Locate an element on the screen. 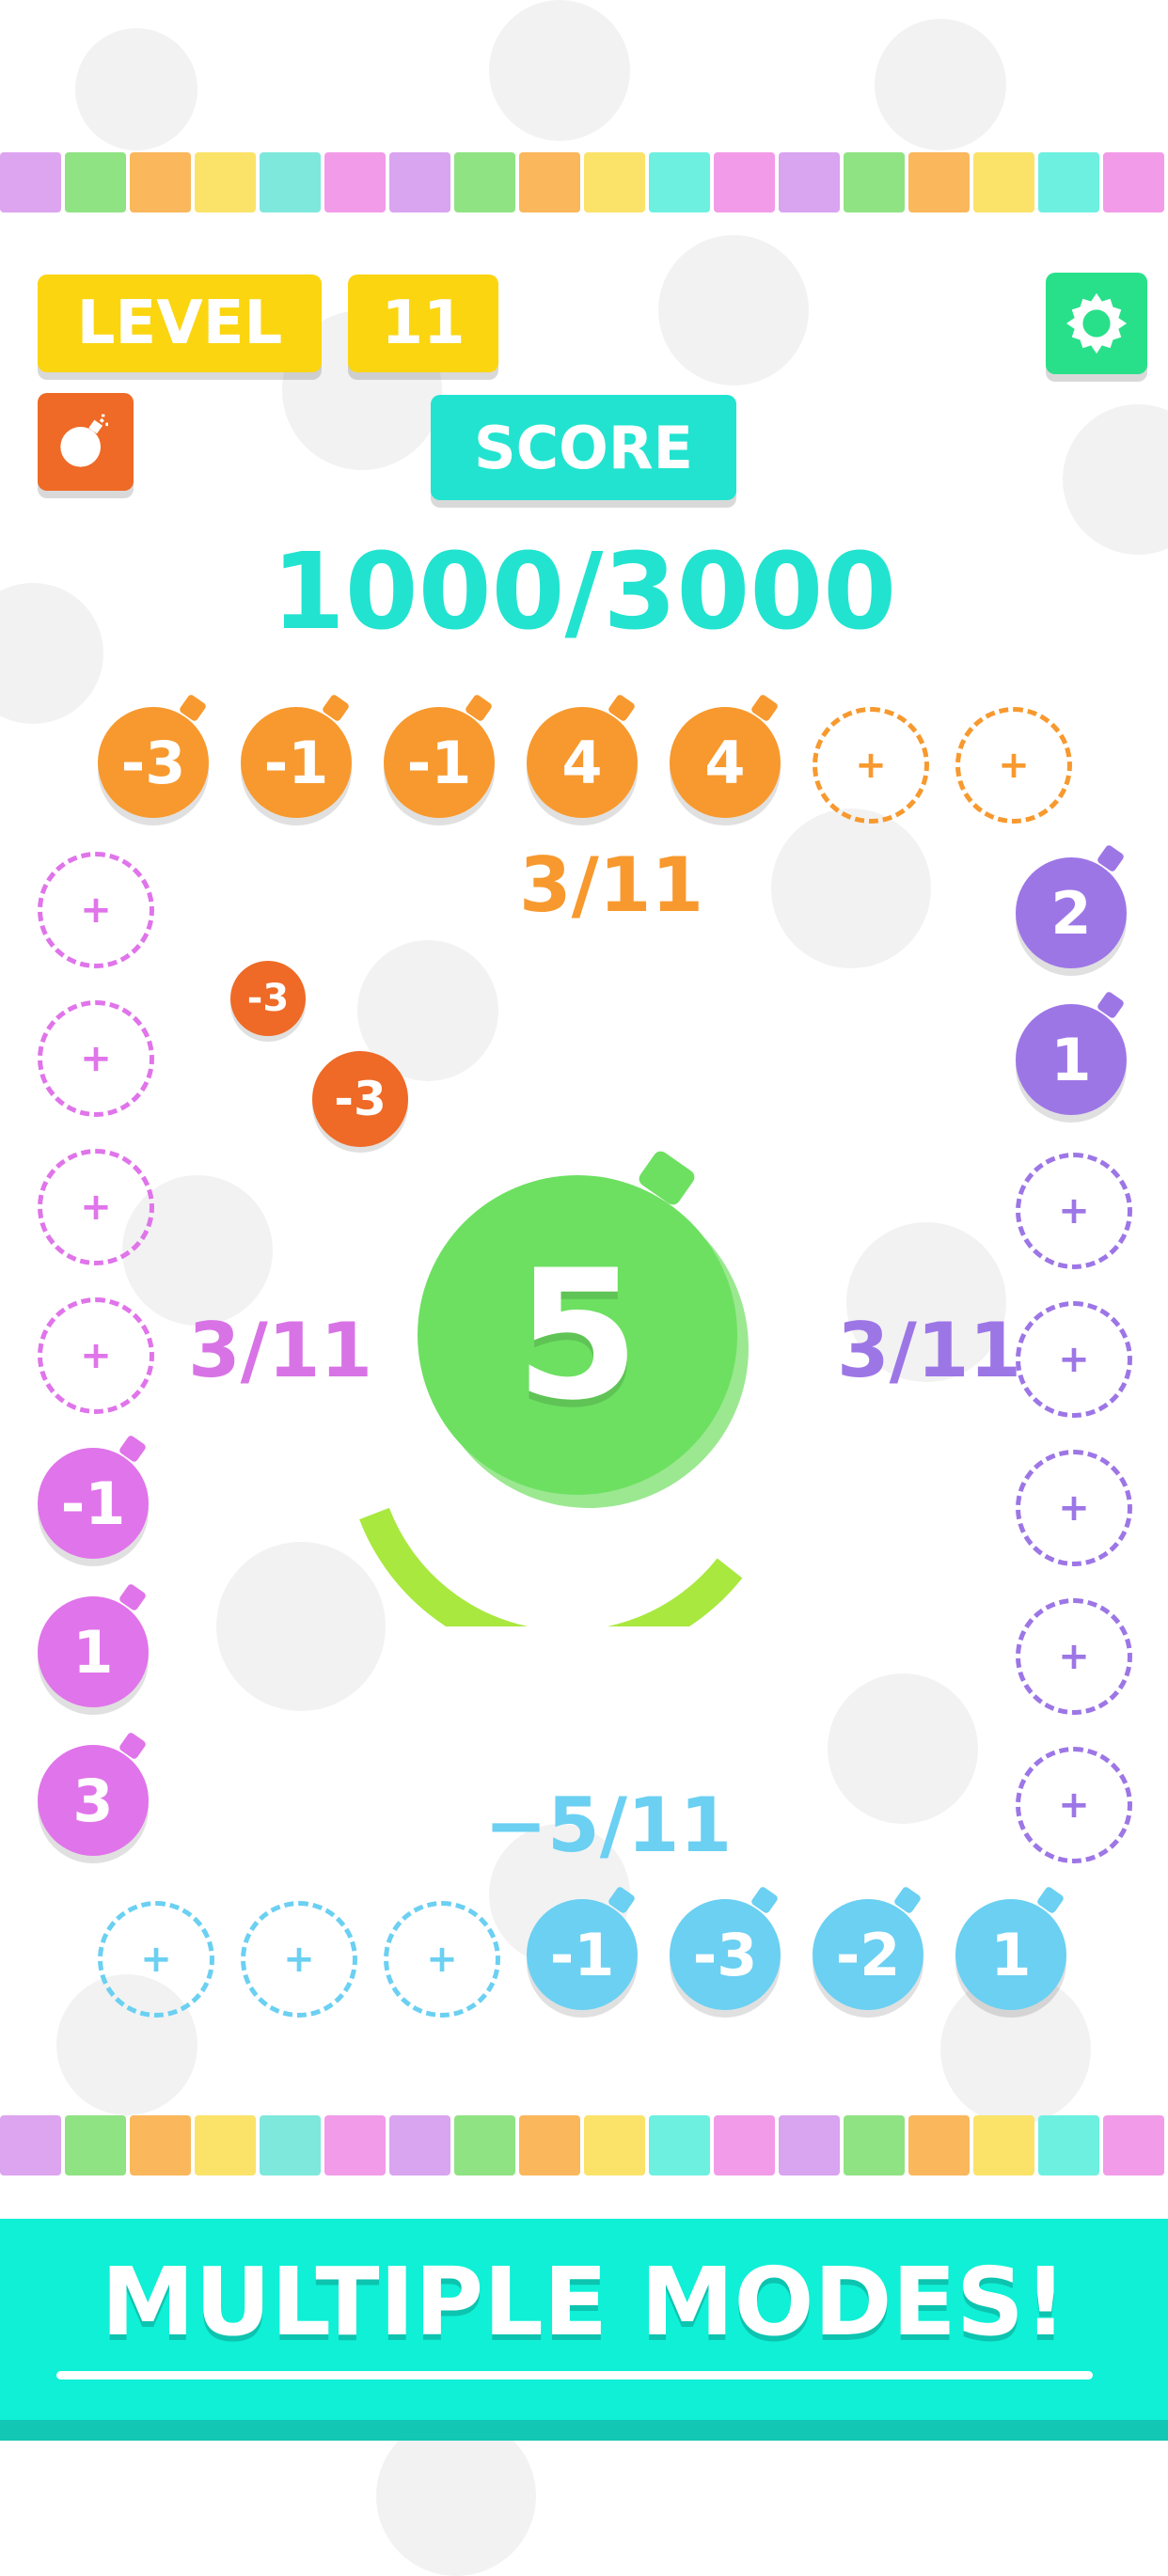 The height and width of the screenshot is (2576, 1168). settings-button is located at coordinates (1096, 324).